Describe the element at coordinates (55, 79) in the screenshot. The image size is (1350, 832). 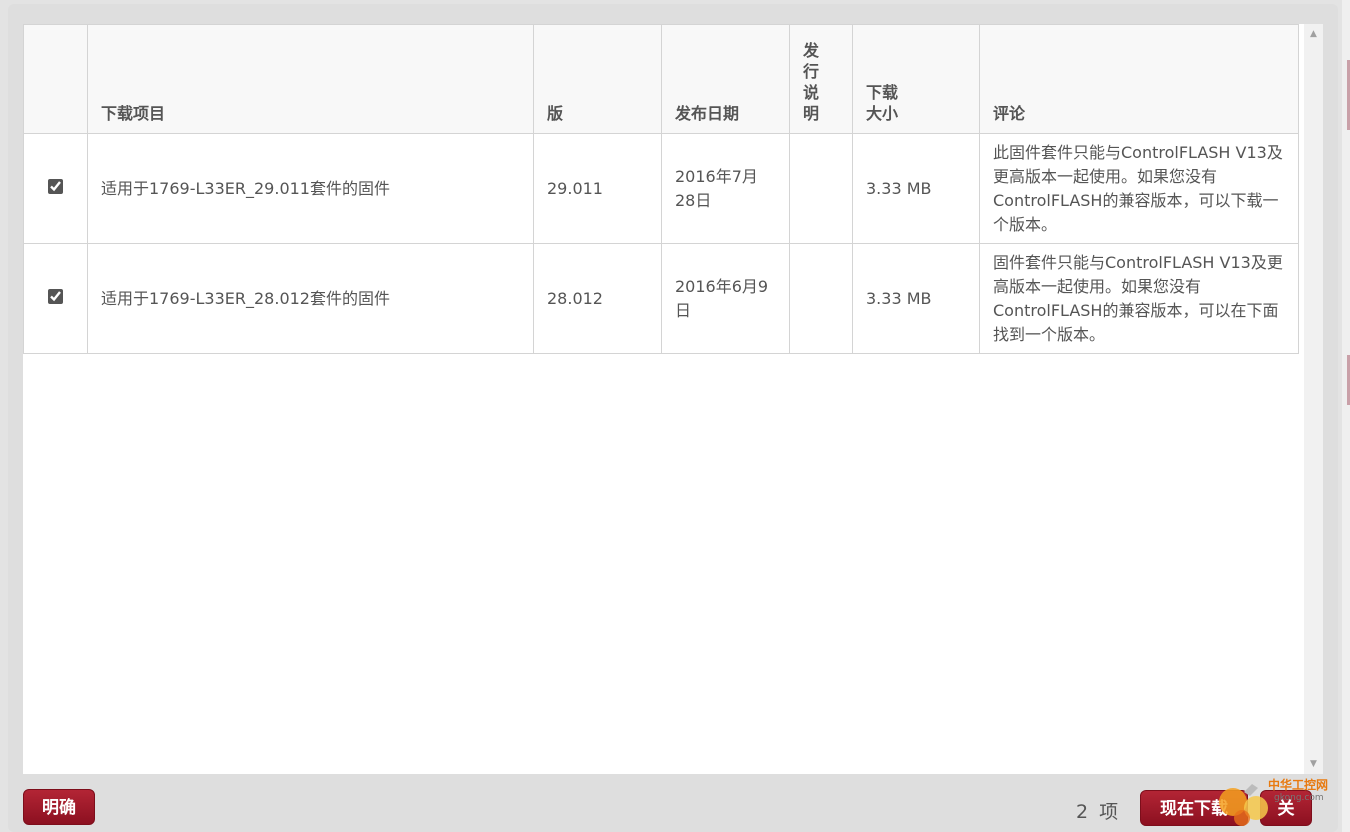
I see `header-select` at that location.